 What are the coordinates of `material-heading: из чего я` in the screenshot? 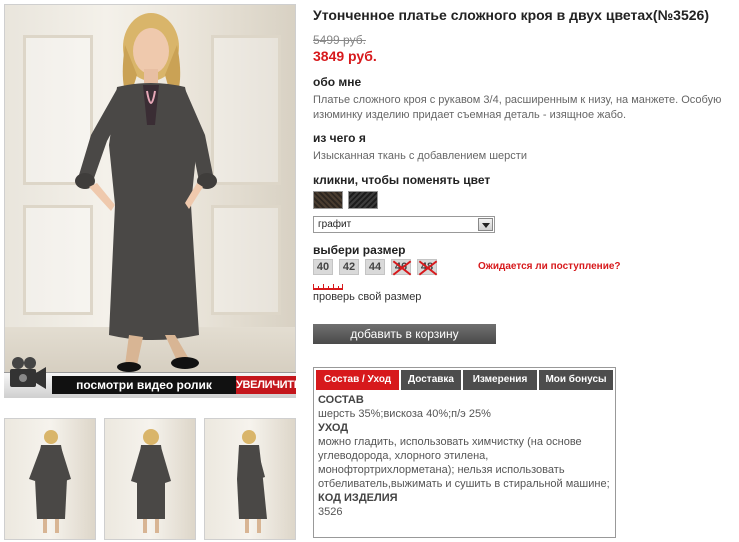 It's located at (339, 138).